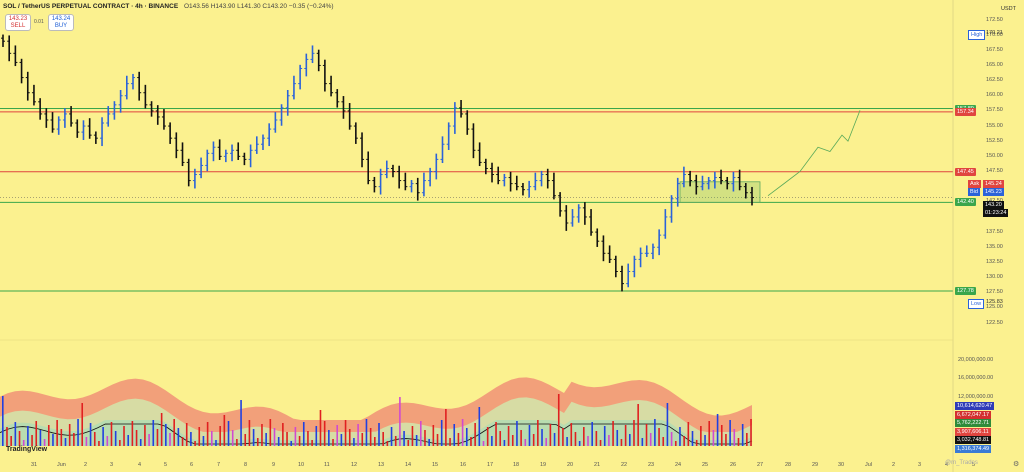 The image size is (1024, 472). Describe the element at coordinates (1008, 9) in the screenshot. I see `axis-currency: USDT` at that location.